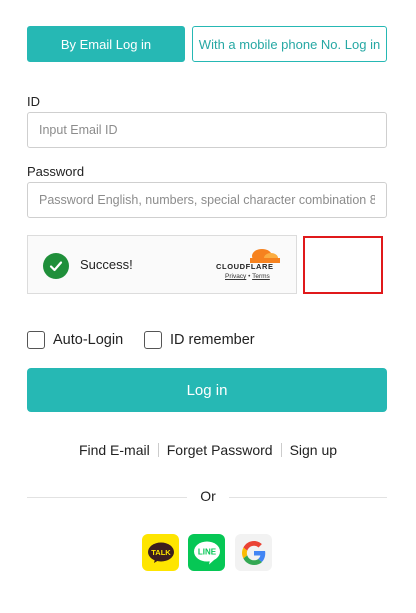 Image resolution: width=416 pixels, height=613 pixels. Describe the element at coordinates (162, 264) in the screenshot. I see `cloudflare-captcha-widget: Success! CLOUDFLARE Privacy • Terms` at that location.